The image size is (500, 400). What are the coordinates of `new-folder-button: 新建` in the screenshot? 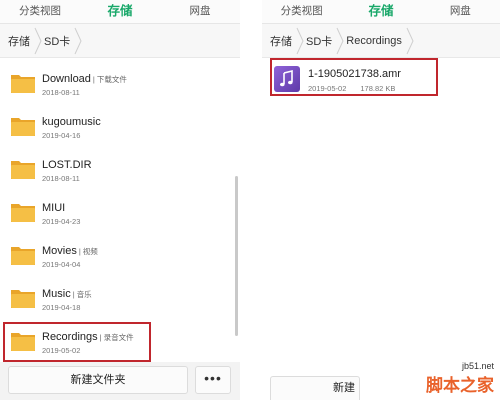 It's located at (315, 388).